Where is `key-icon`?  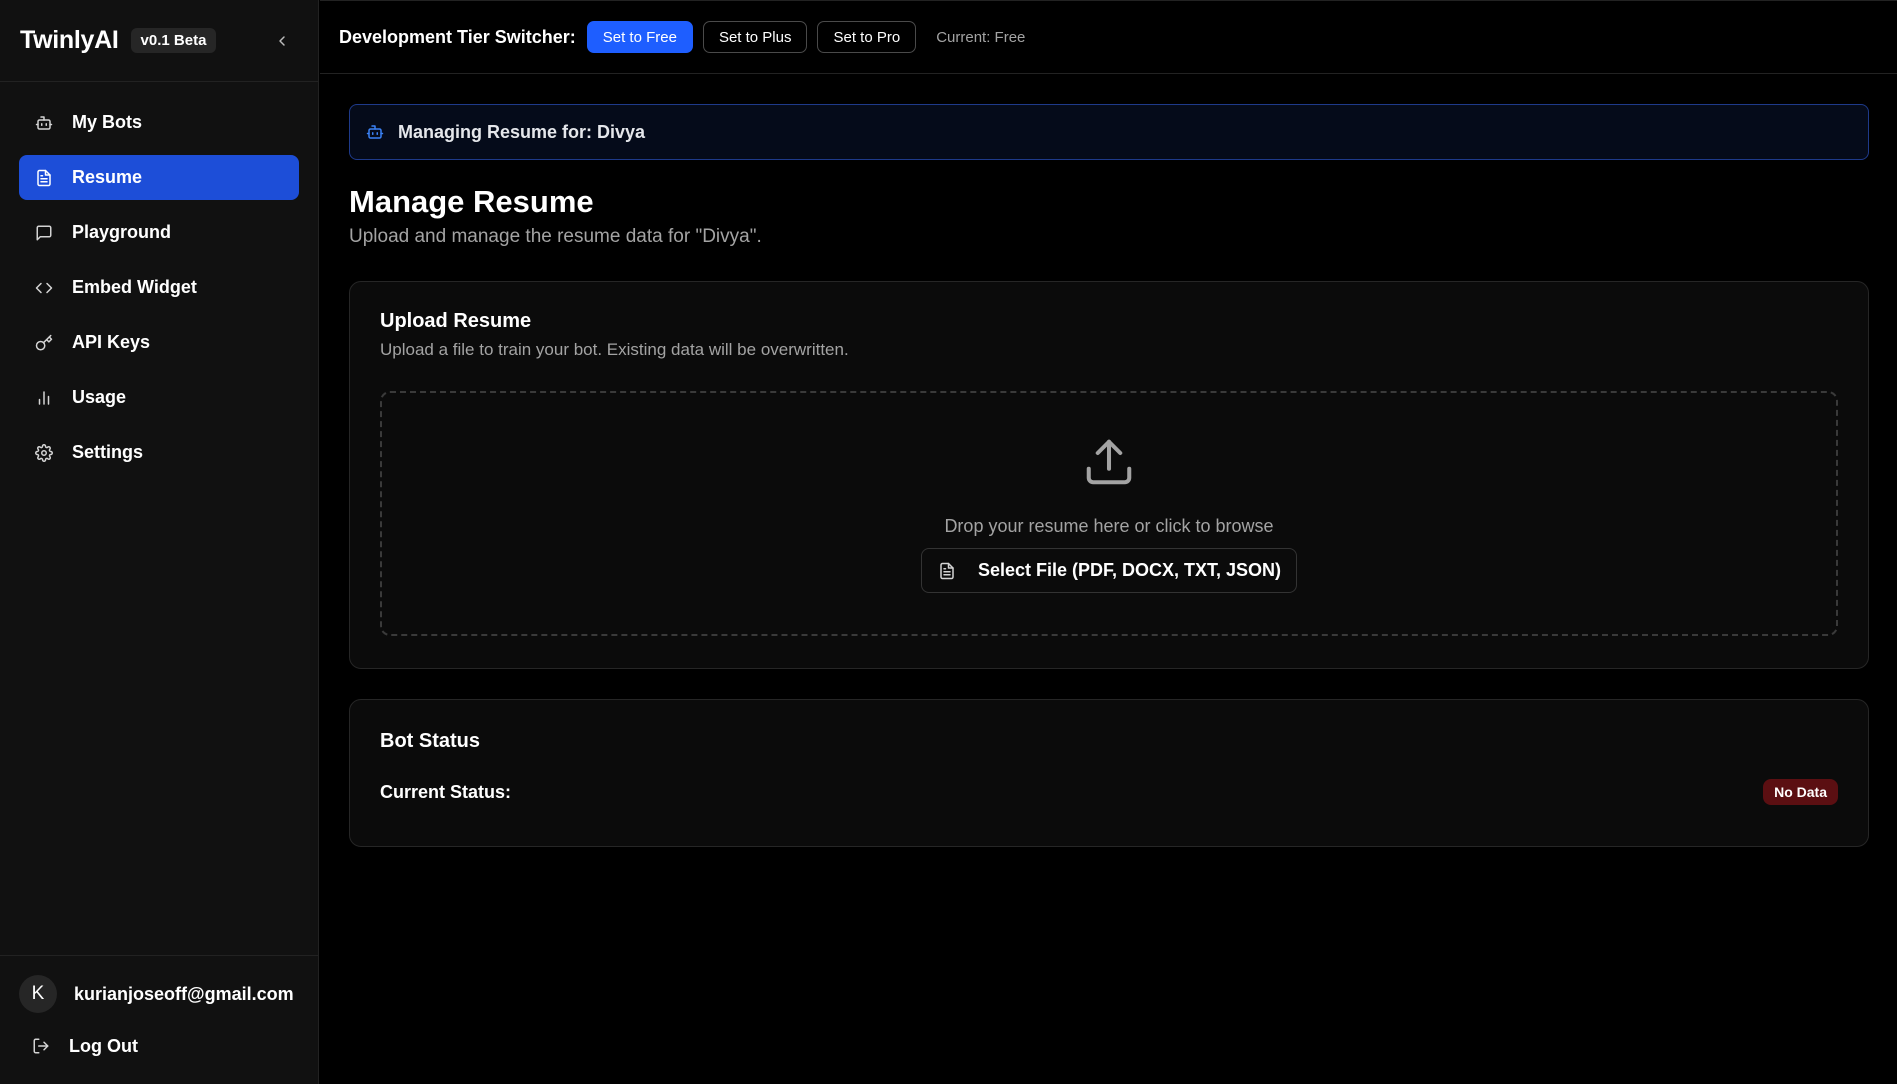 key-icon is located at coordinates (44, 343).